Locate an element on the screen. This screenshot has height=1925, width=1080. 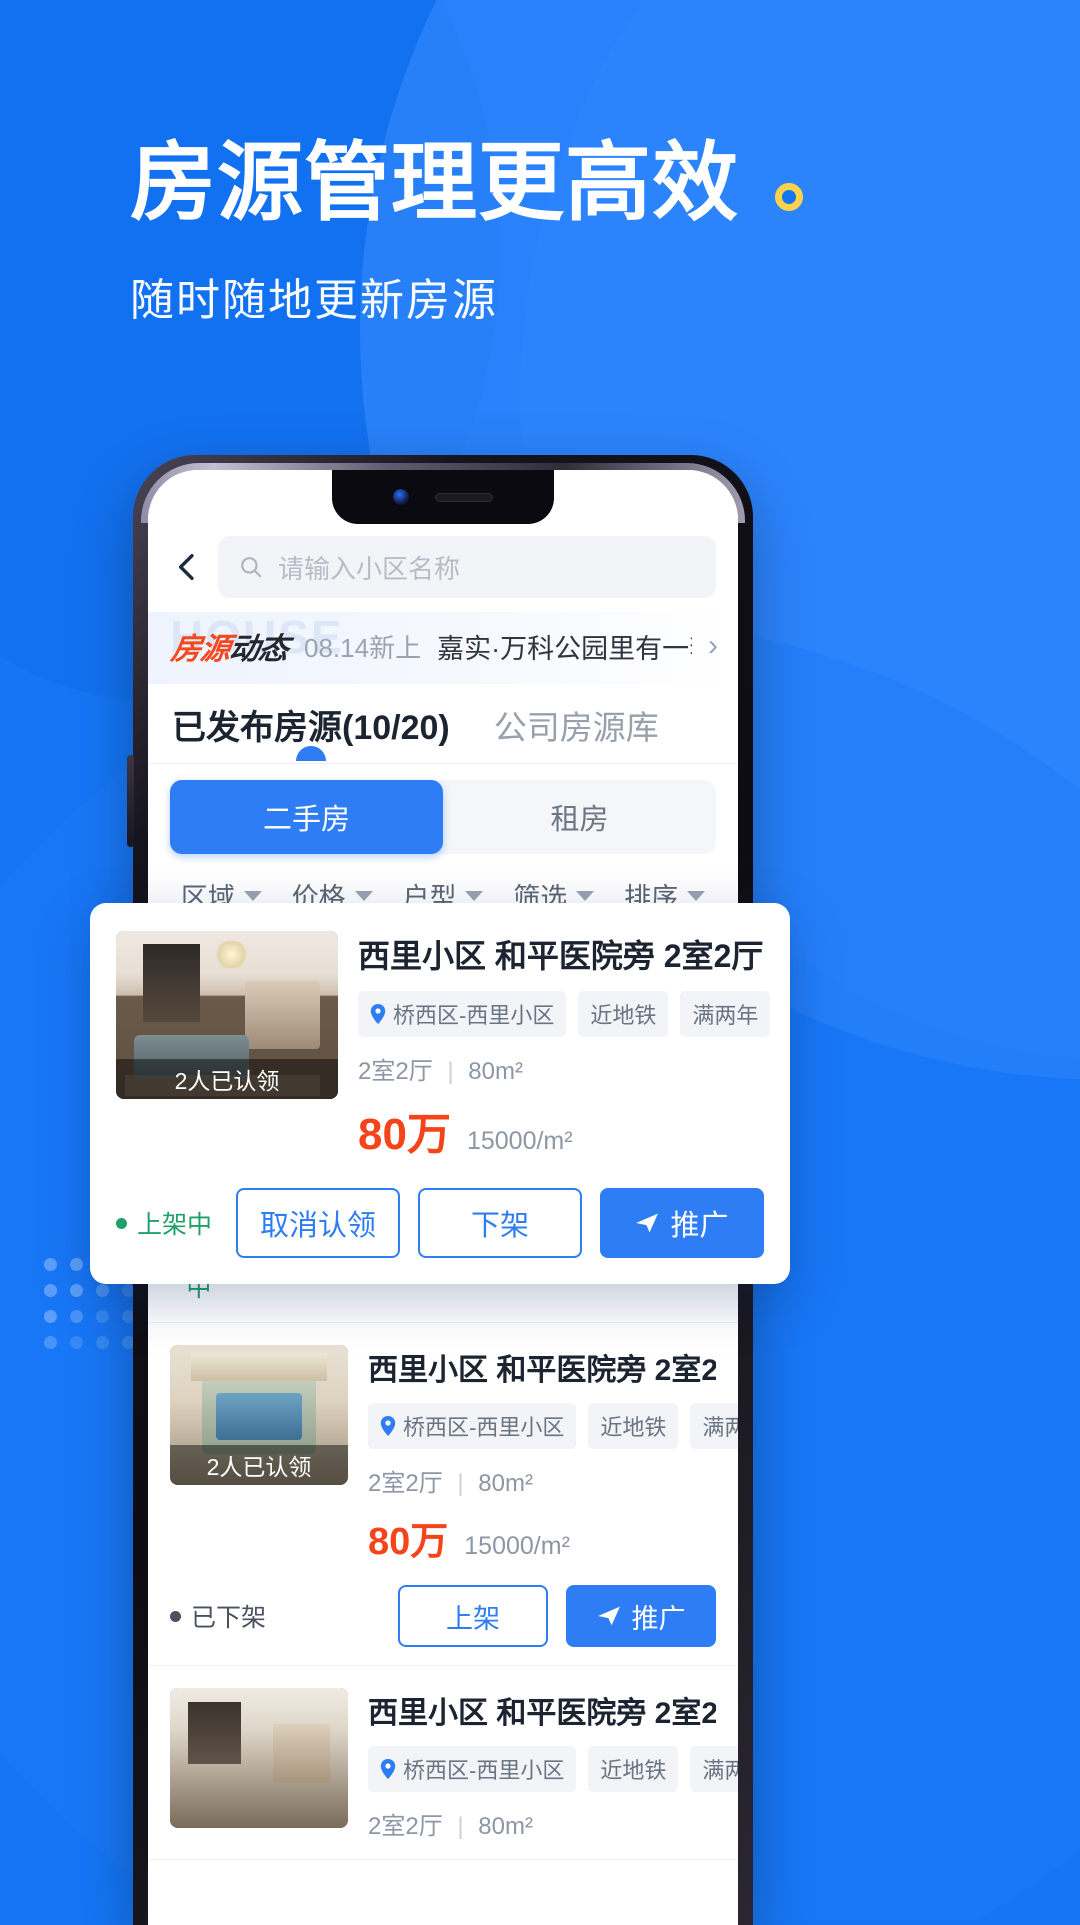
featured-unlist-button: 下架 is located at coordinates (500, 1223).